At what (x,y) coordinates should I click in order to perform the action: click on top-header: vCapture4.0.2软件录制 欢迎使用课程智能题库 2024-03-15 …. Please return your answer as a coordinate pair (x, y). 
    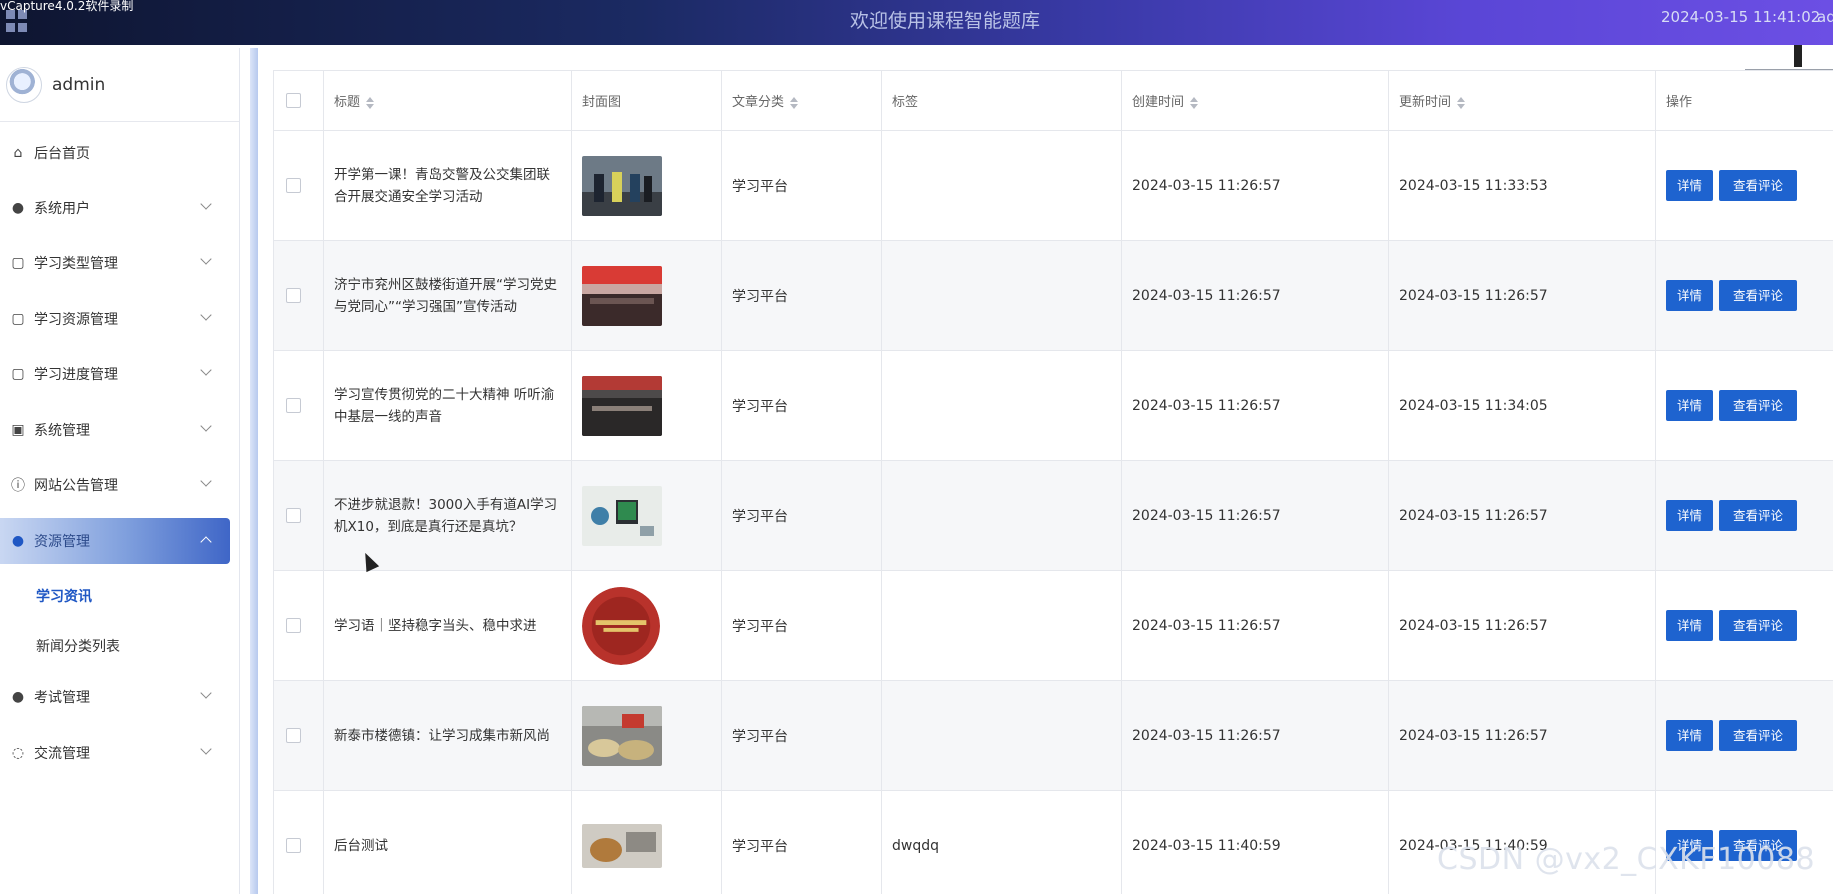
    Looking at the image, I should click on (916, 22).